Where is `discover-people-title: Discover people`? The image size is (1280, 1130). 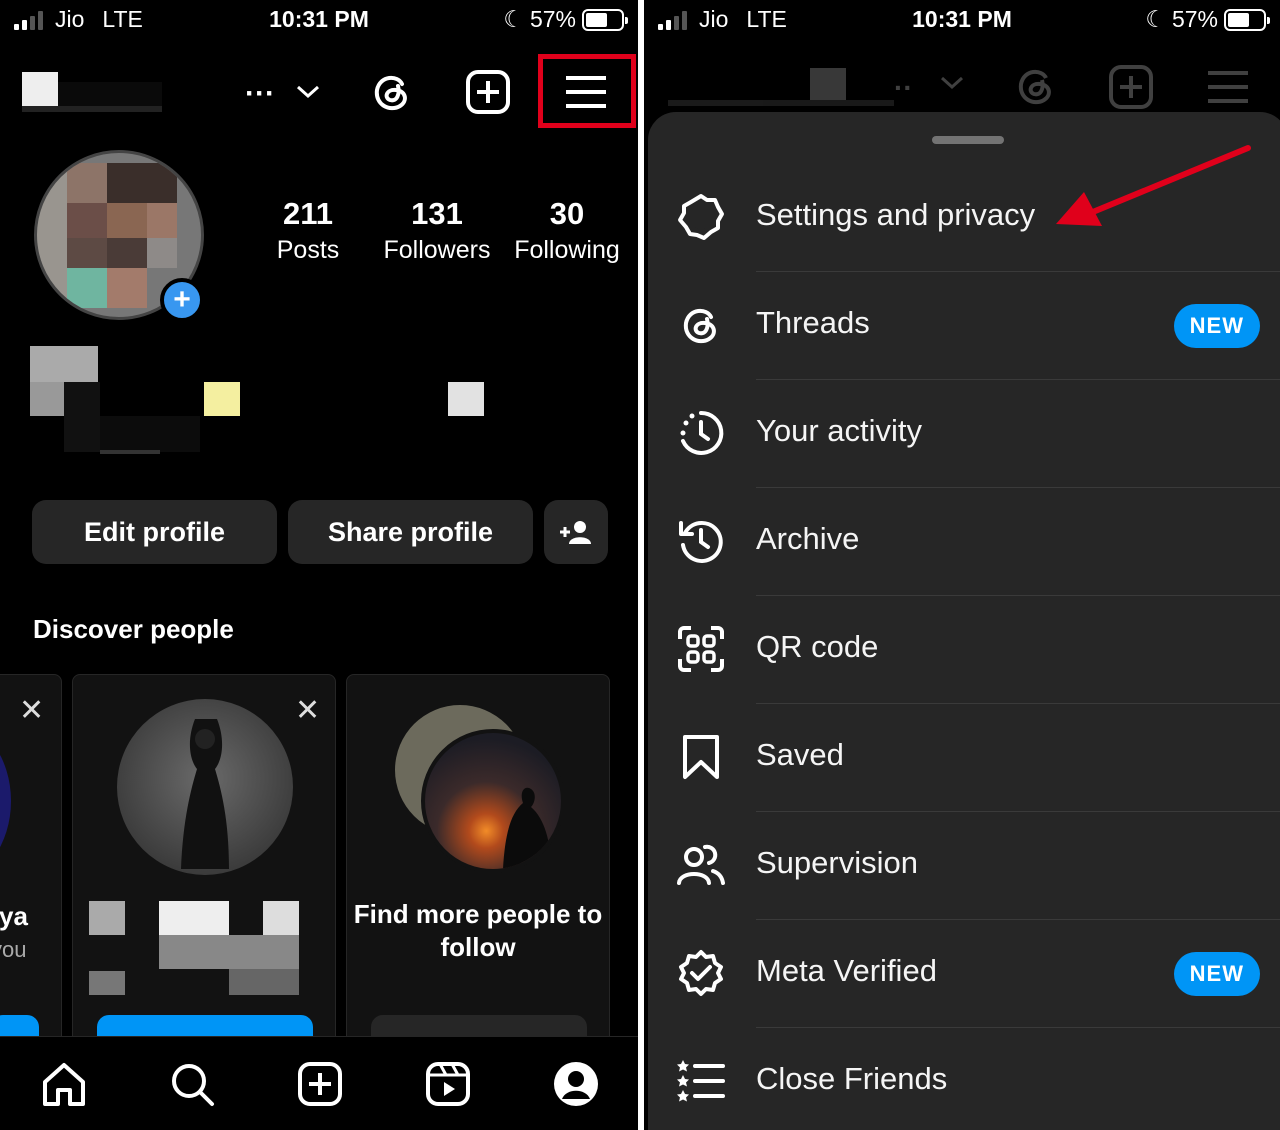 discover-people-title: Discover people is located at coordinates (133, 629).